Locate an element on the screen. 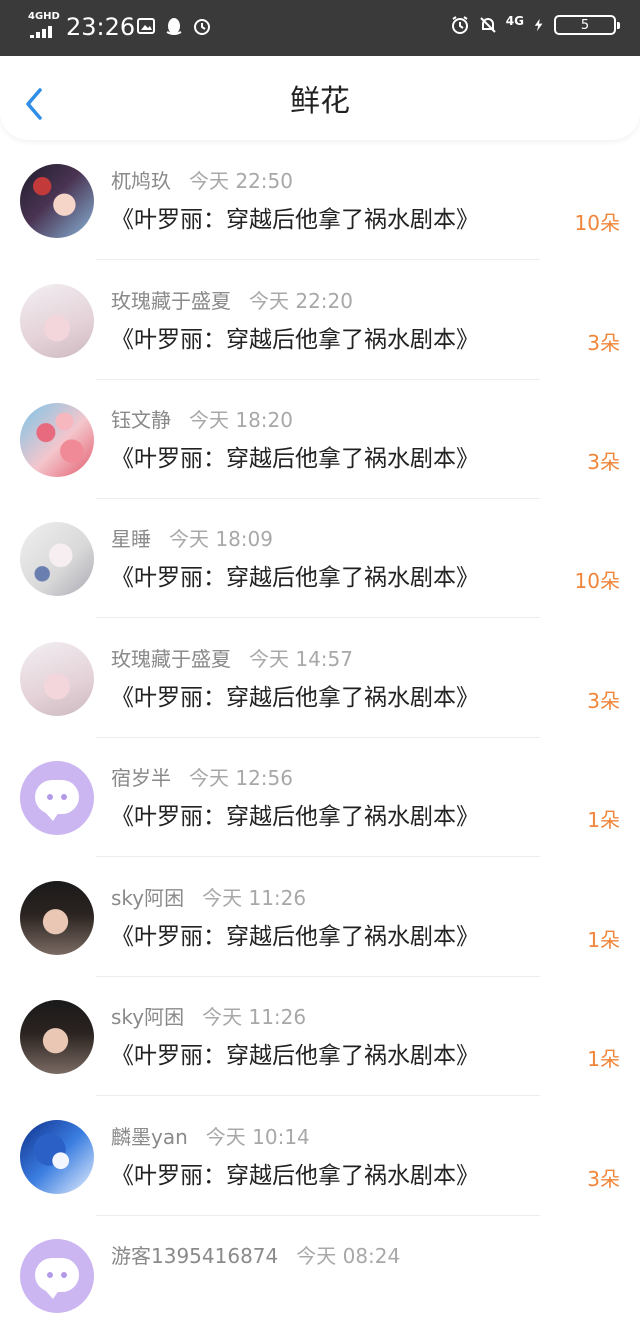 Image resolution: width=640 pixels, height=1335 pixels. list-item: 钰文静 今天 18:20 《叶罗丽：穿越后他拿了祸水剧本》 3朵 is located at coordinates (320, 439).